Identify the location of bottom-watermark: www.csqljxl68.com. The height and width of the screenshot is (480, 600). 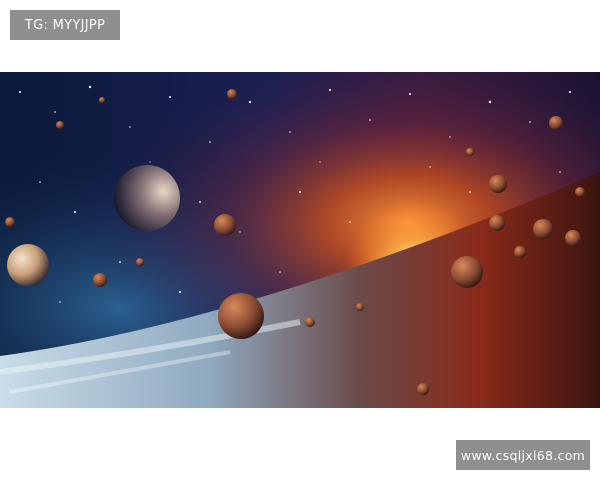
(523, 455).